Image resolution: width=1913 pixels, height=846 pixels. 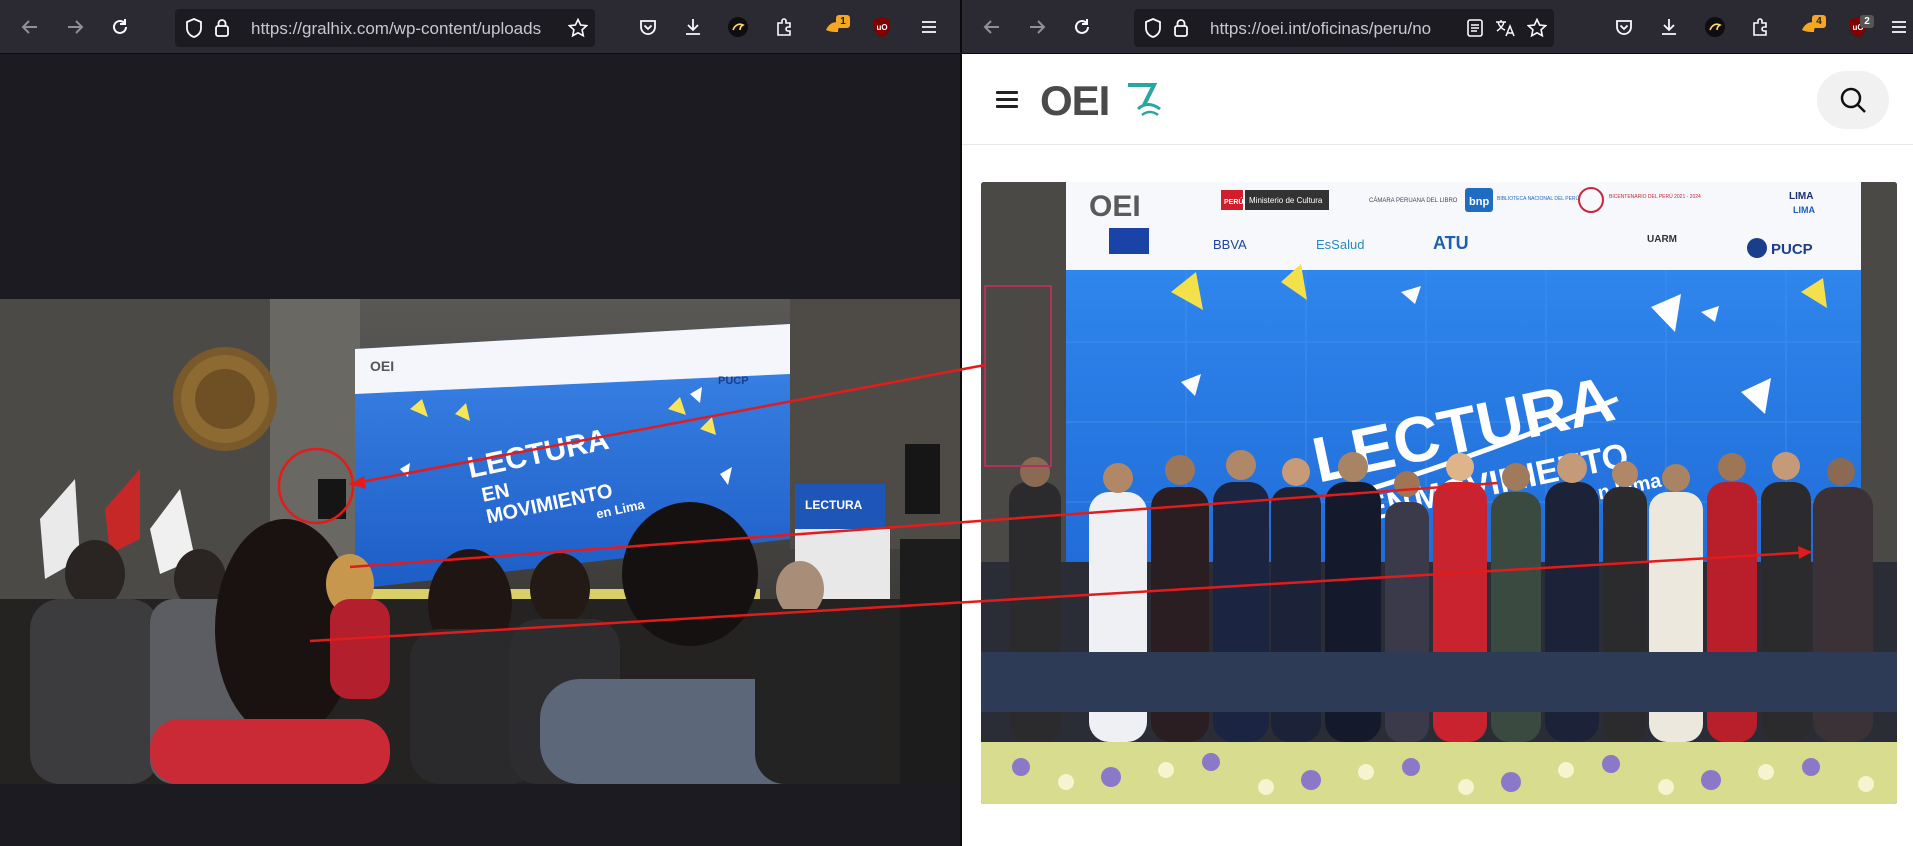 I want to click on ublock-icon: uO, so click(x=882, y=27).